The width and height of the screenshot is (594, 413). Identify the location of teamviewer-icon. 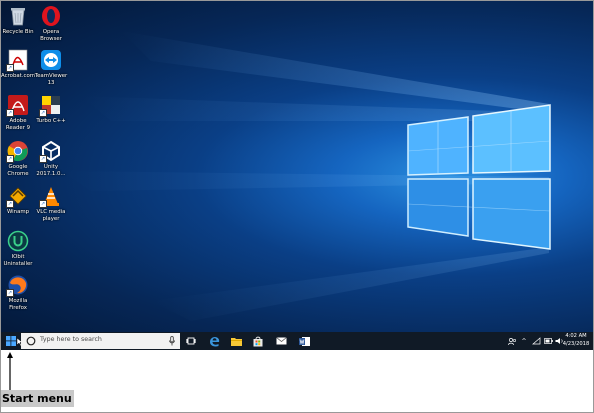
(51, 60).